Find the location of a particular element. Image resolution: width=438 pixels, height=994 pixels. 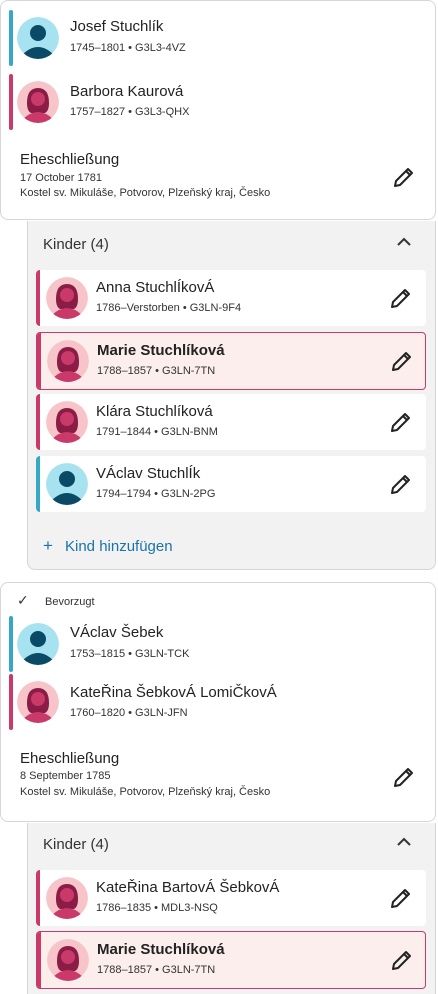

mother-name: Barbora Kaurová is located at coordinates (126, 91).